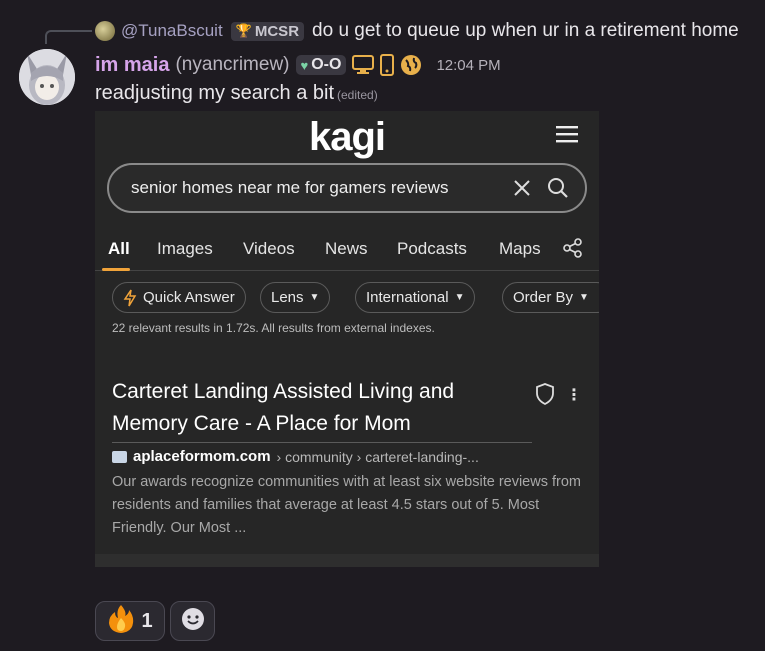 This screenshot has width=765, height=651. I want to click on region-dropdown: International ▼, so click(415, 297).